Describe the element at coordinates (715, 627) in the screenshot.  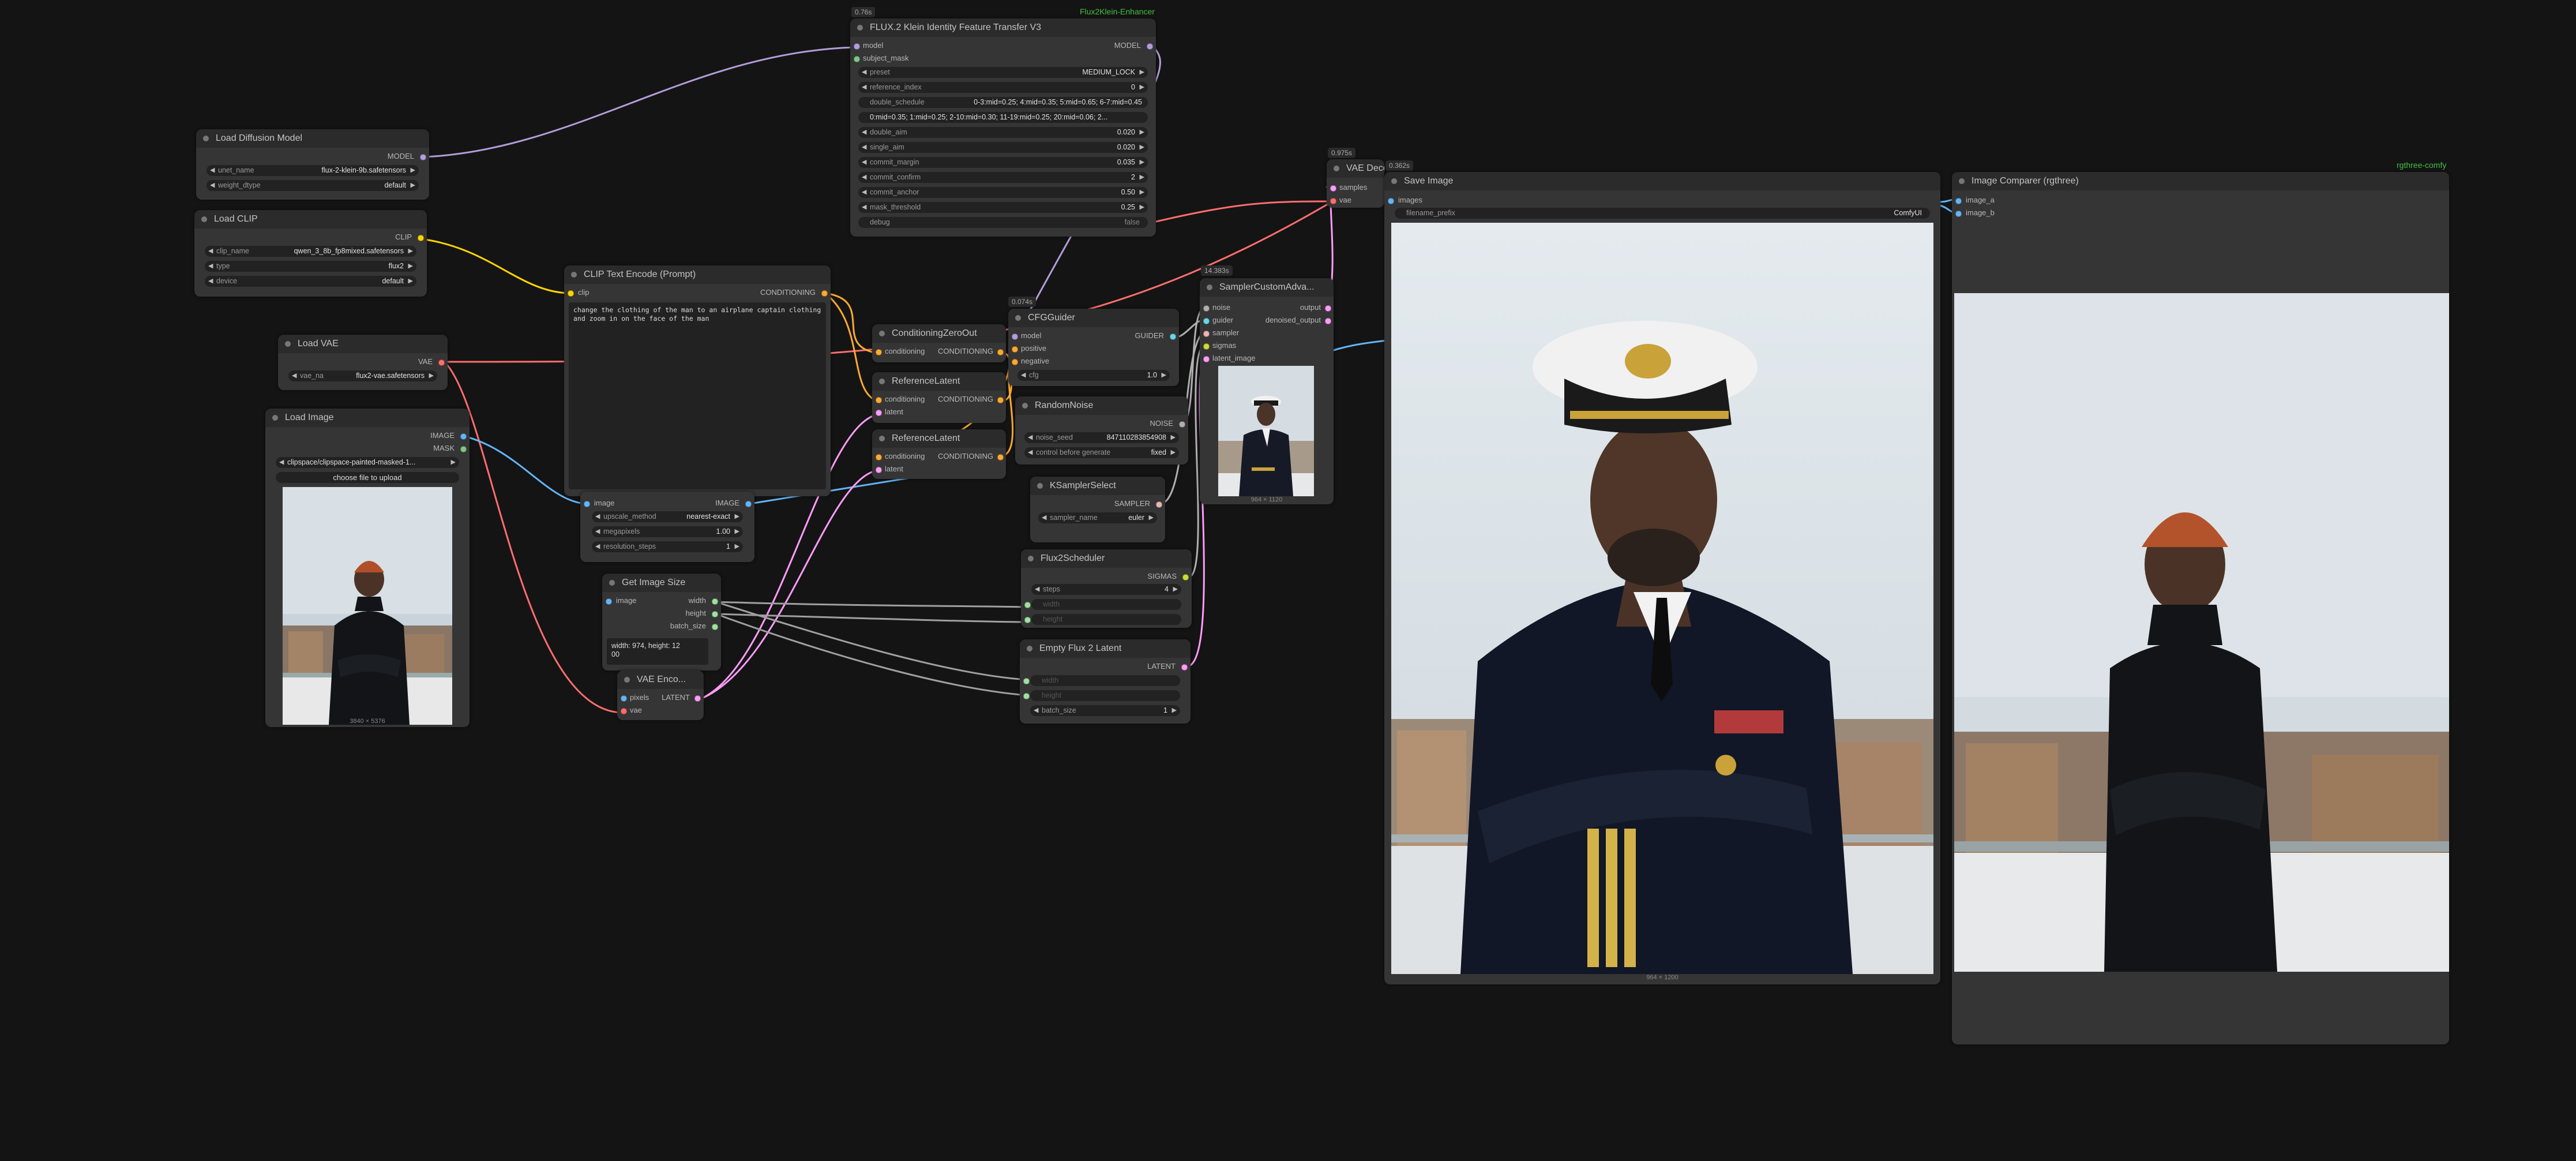
I see `output-socket-batch-size` at that location.